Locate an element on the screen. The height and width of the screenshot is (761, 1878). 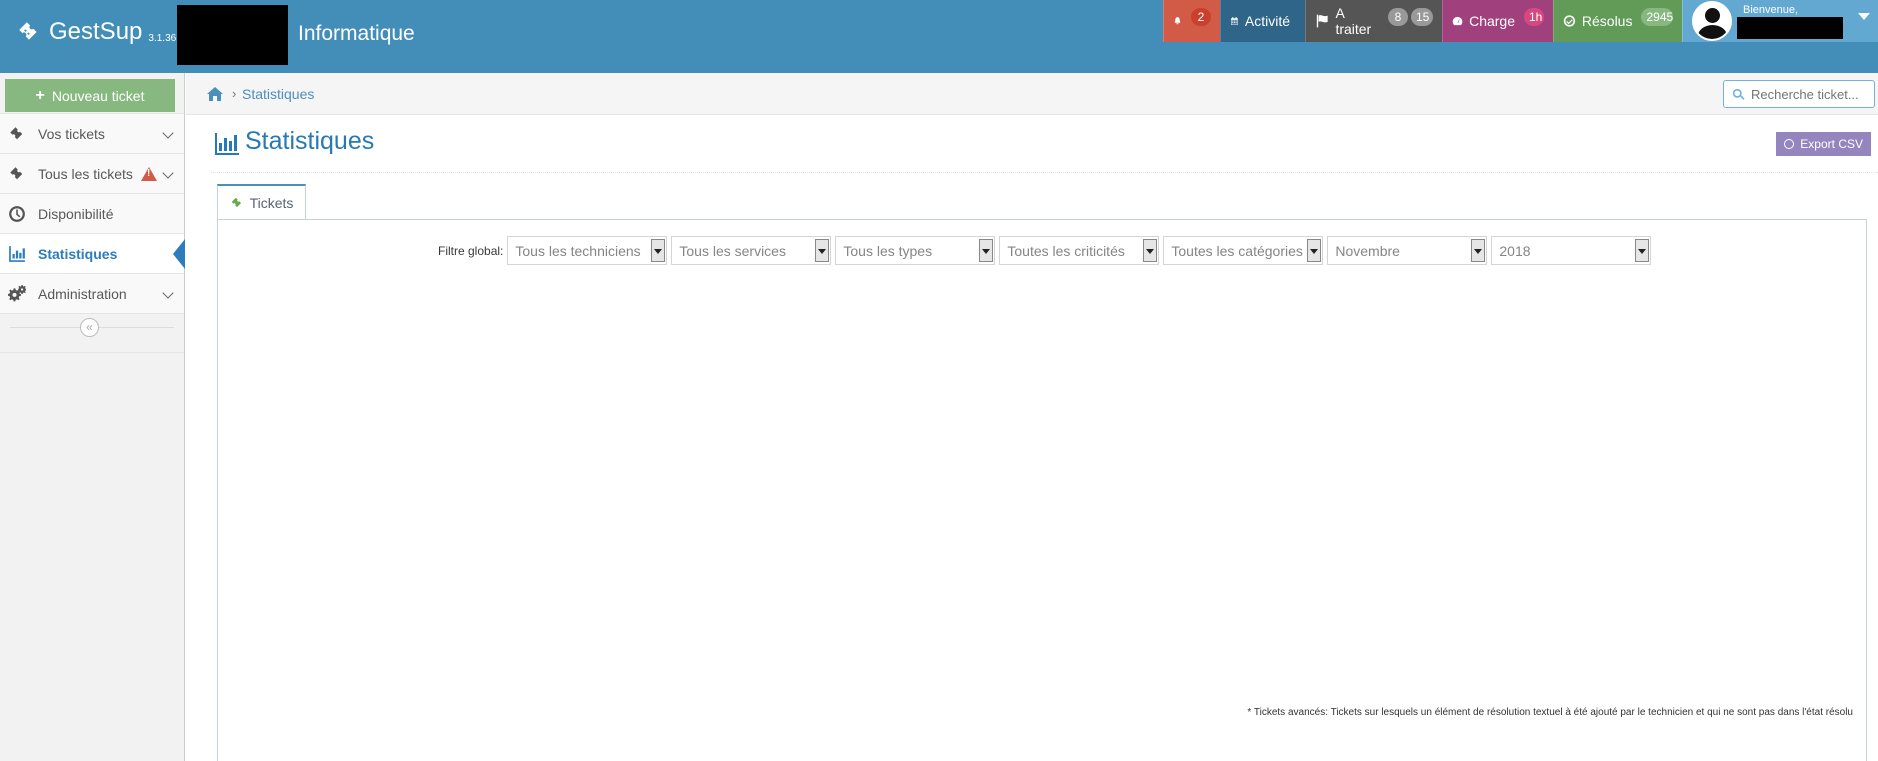
breadcrumb: › Statistiques is located at coordinates (1032, 94).